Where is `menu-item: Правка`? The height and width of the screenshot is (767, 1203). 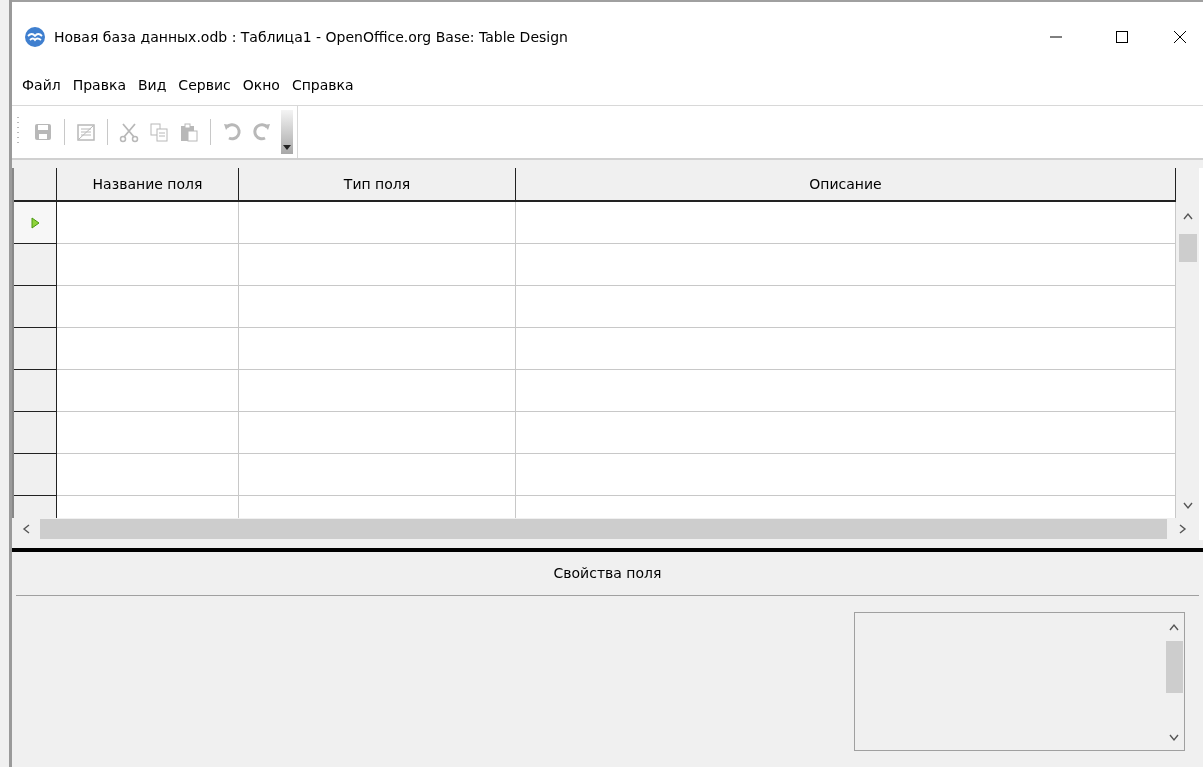
menu-item: Правка is located at coordinates (99, 85).